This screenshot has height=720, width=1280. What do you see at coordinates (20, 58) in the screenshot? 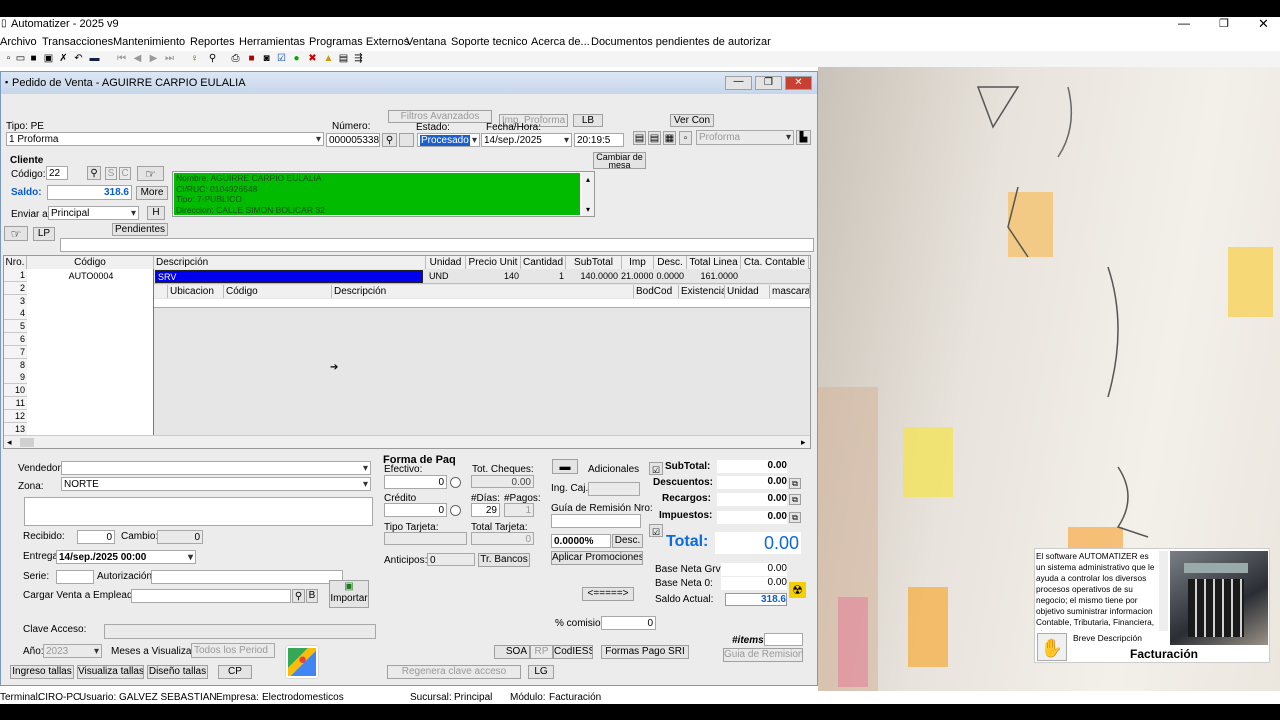
I see `open-icon: ▭` at bounding box center [20, 58].